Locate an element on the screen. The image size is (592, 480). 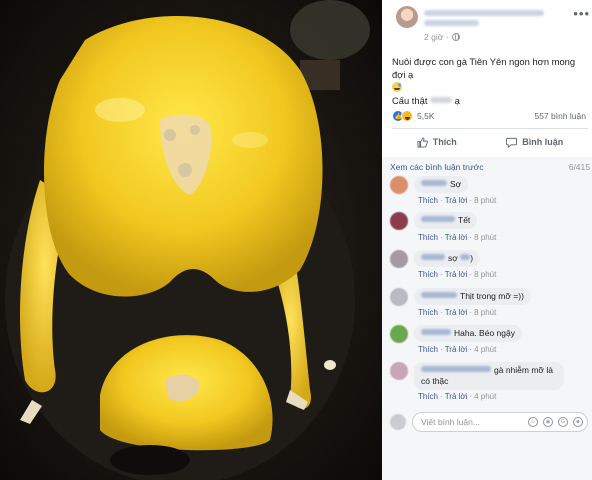
comment-bubble: Thịt trong mỡ =)) is located at coordinates (472, 296).